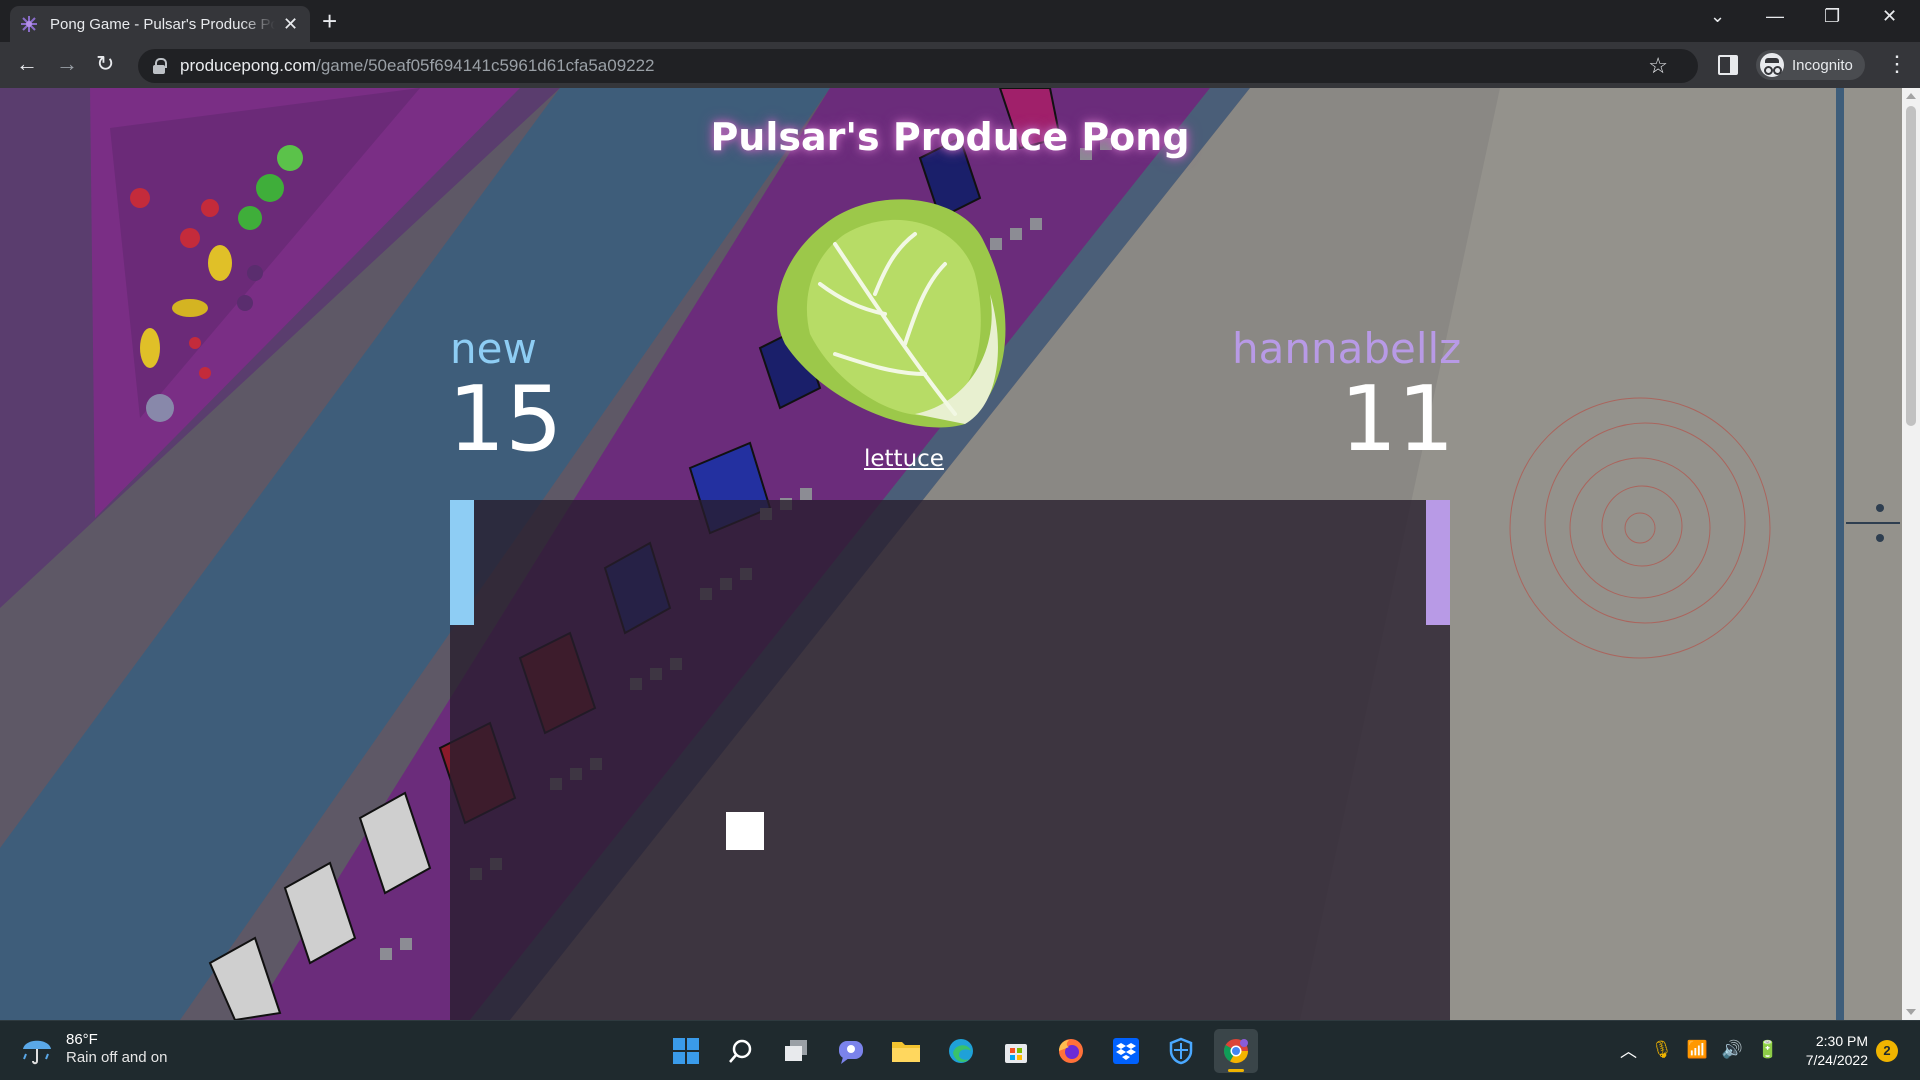 The height and width of the screenshot is (1080, 1920). Describe the element at coordinates (1071, 1051) in the screenshot. I see `firefox-icon` at that location.